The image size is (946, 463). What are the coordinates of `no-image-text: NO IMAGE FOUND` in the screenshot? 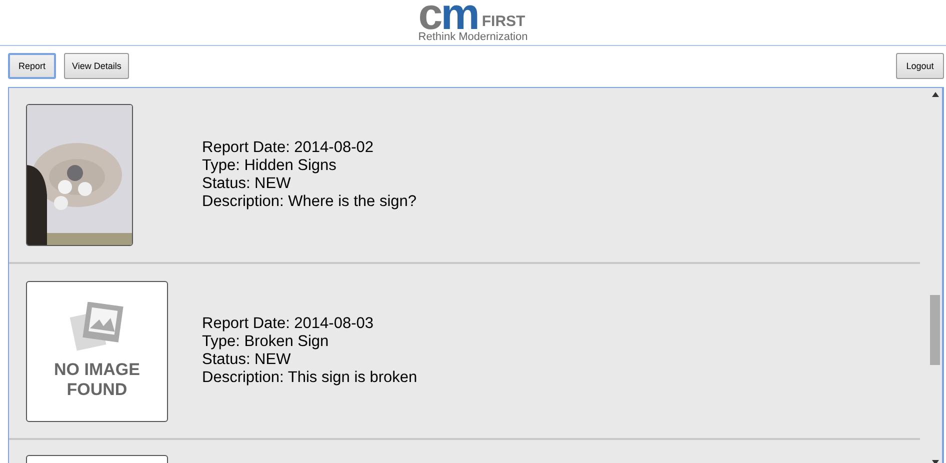 It's located at (97, 380).